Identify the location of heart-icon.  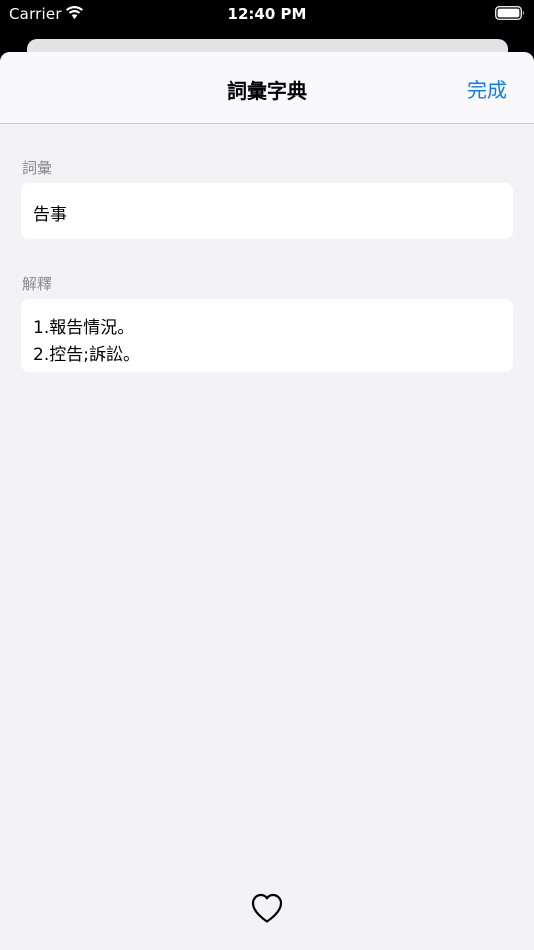
(267, 908).